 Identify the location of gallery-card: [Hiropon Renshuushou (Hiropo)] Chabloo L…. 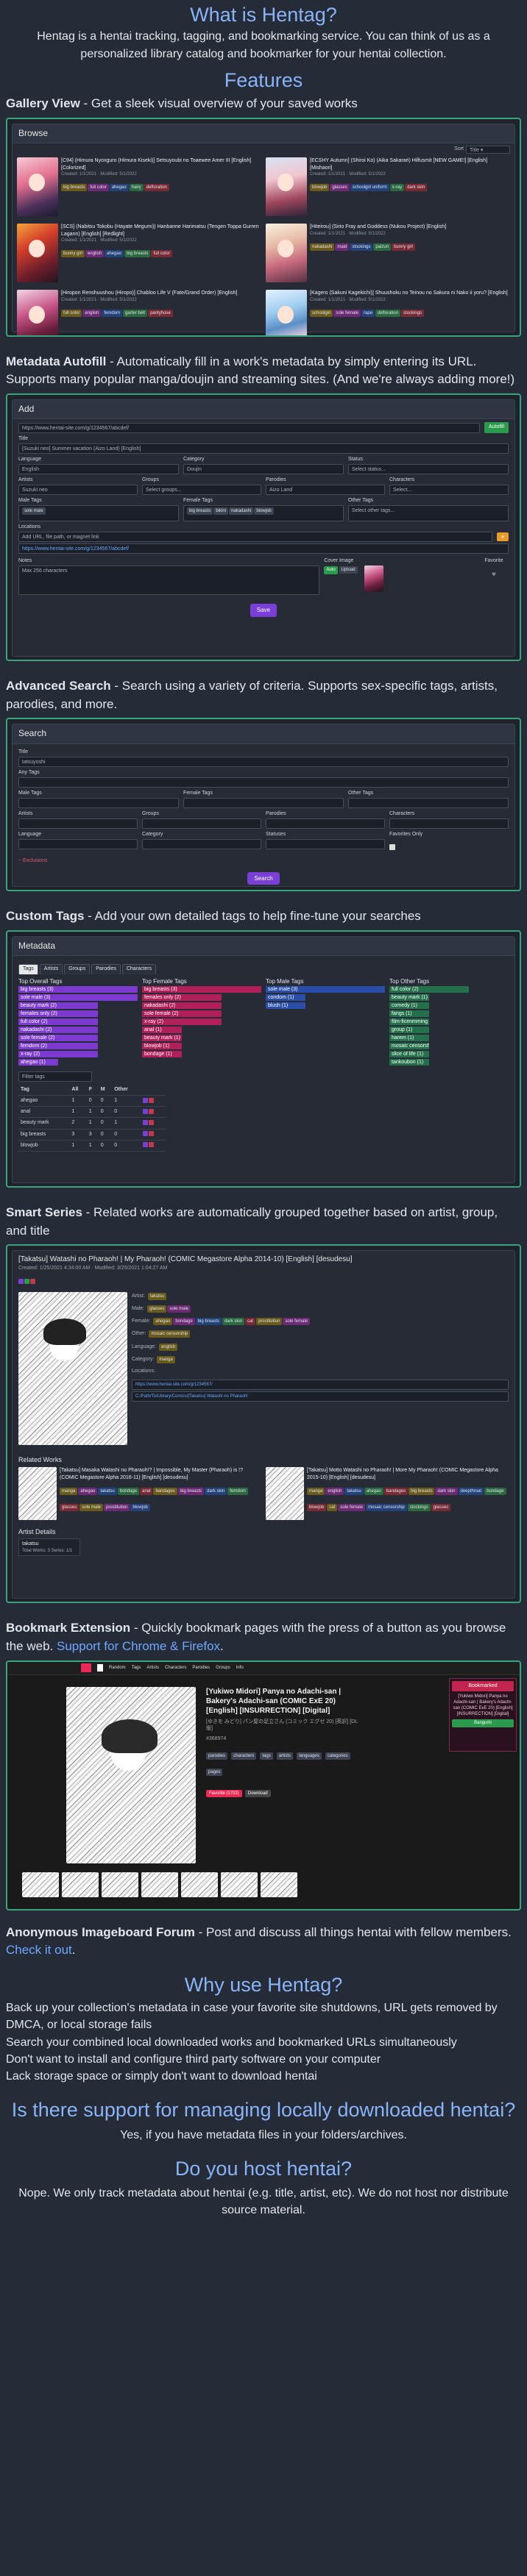
(139, 312).